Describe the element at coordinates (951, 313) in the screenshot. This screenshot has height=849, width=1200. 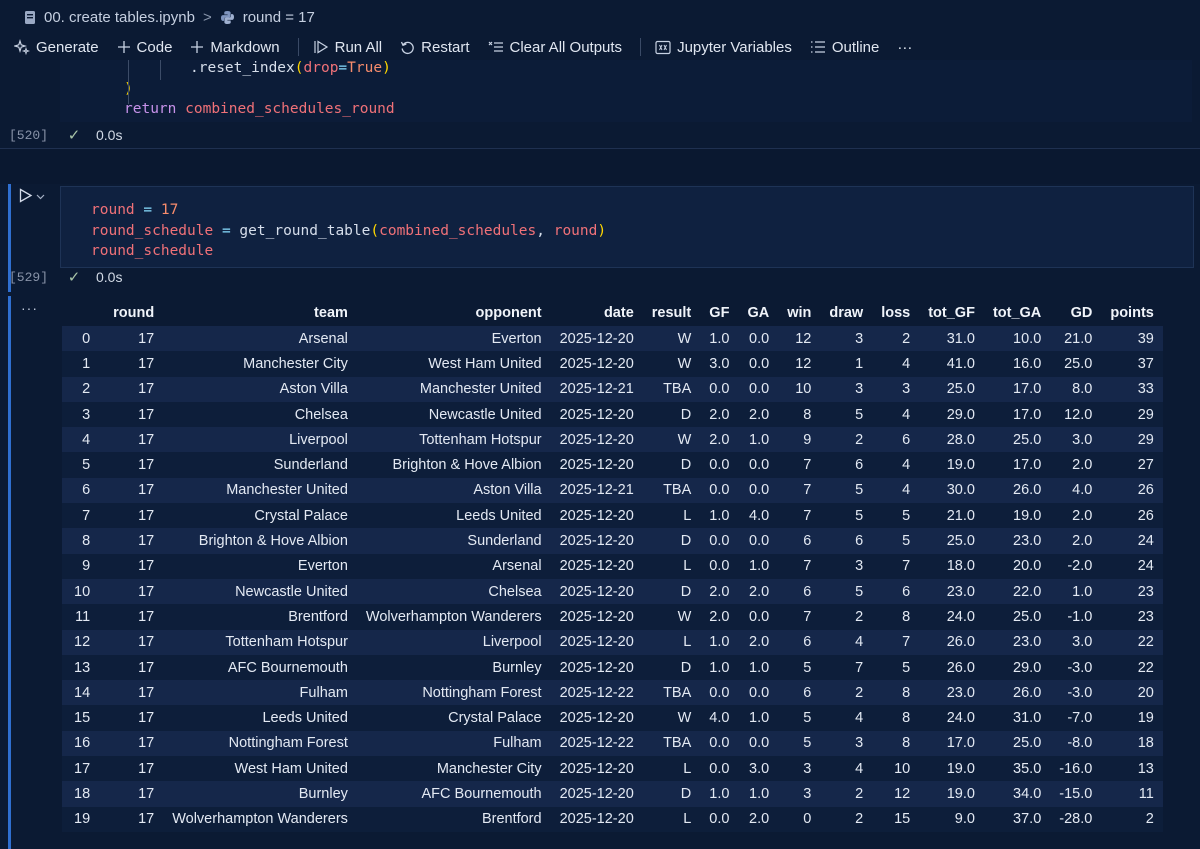
I see `column-header: tot_GF` at that location.